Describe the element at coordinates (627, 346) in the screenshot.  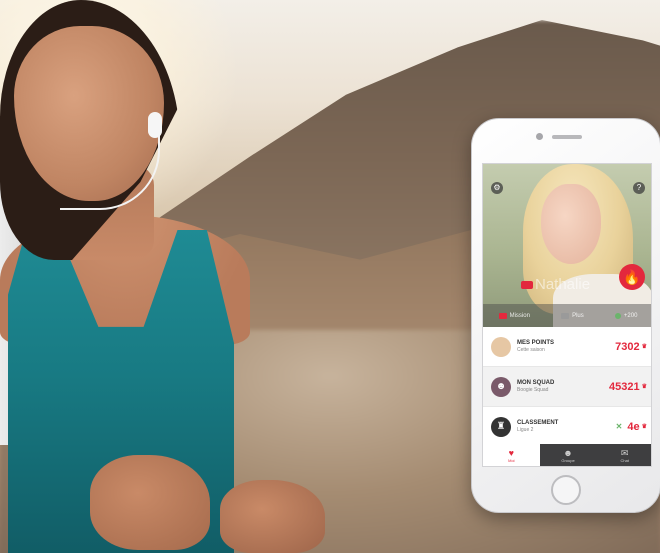
I see `points-value: 7302` at that location.